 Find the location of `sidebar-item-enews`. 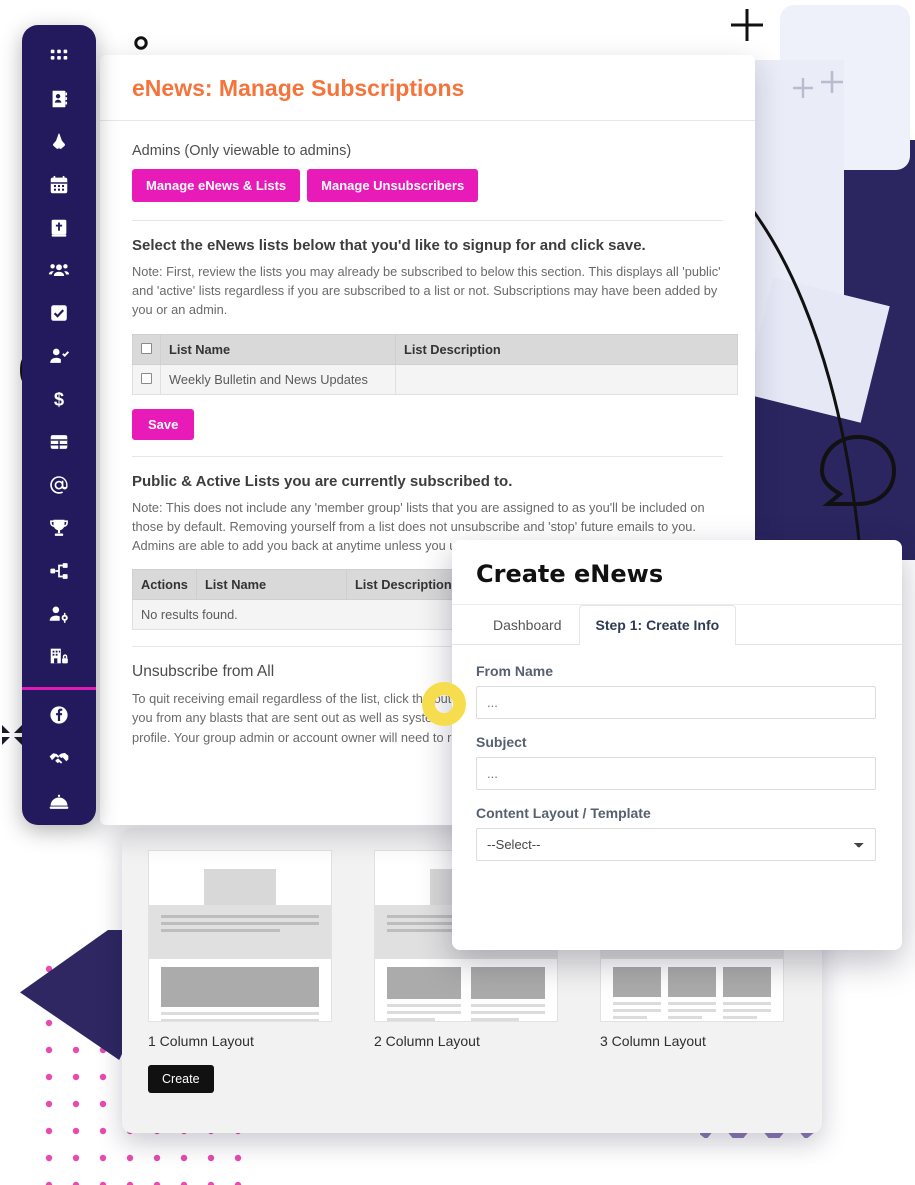

sidebar-item-enews is located at coordinates (59, 487).